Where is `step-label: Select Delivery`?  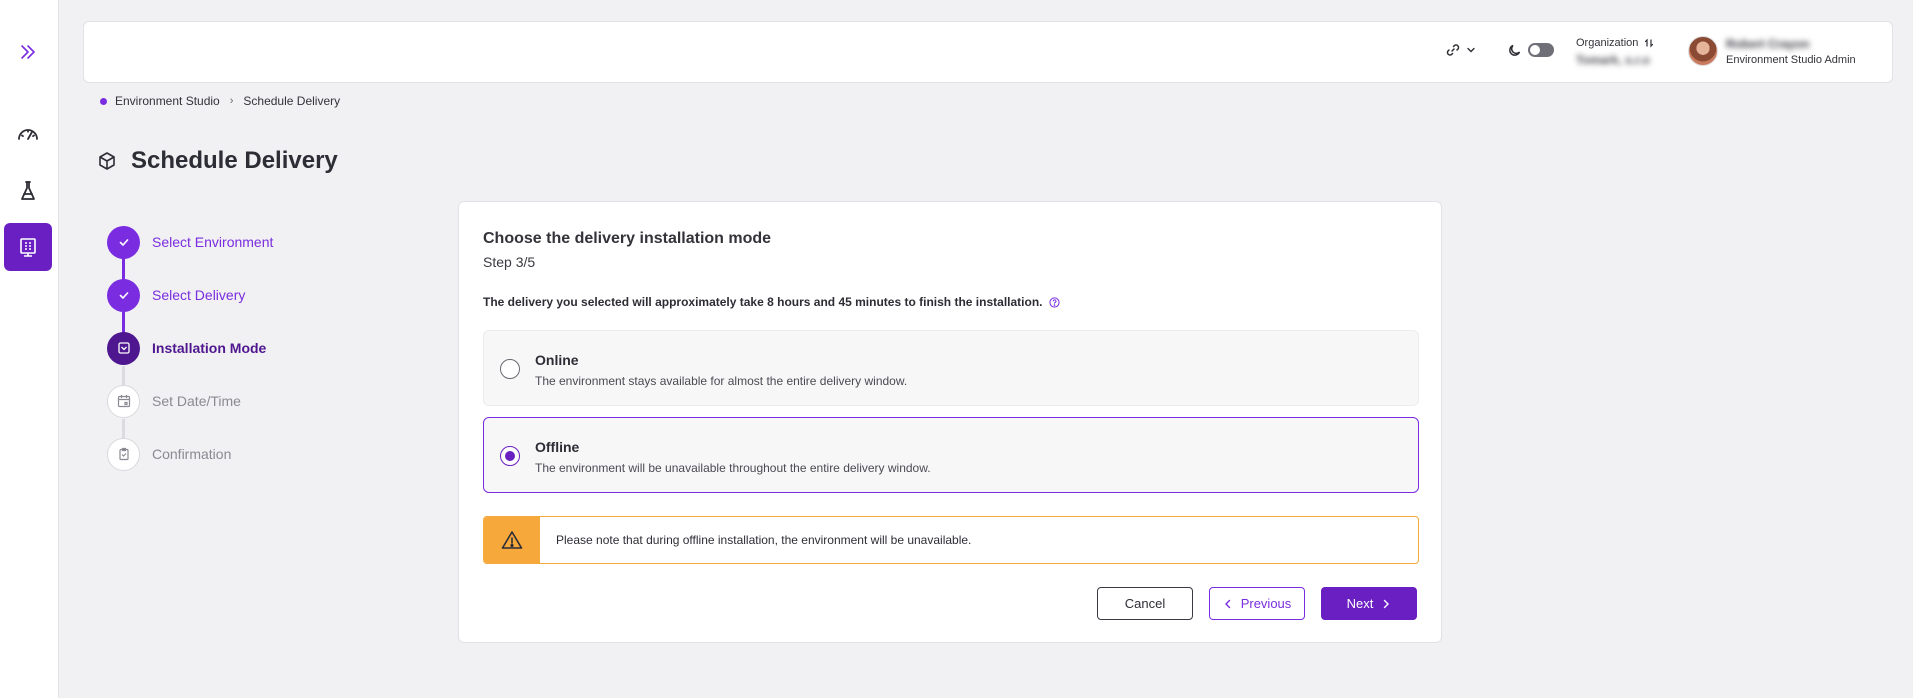
step-label: Select Delivery is located at coordinates (199, 295).